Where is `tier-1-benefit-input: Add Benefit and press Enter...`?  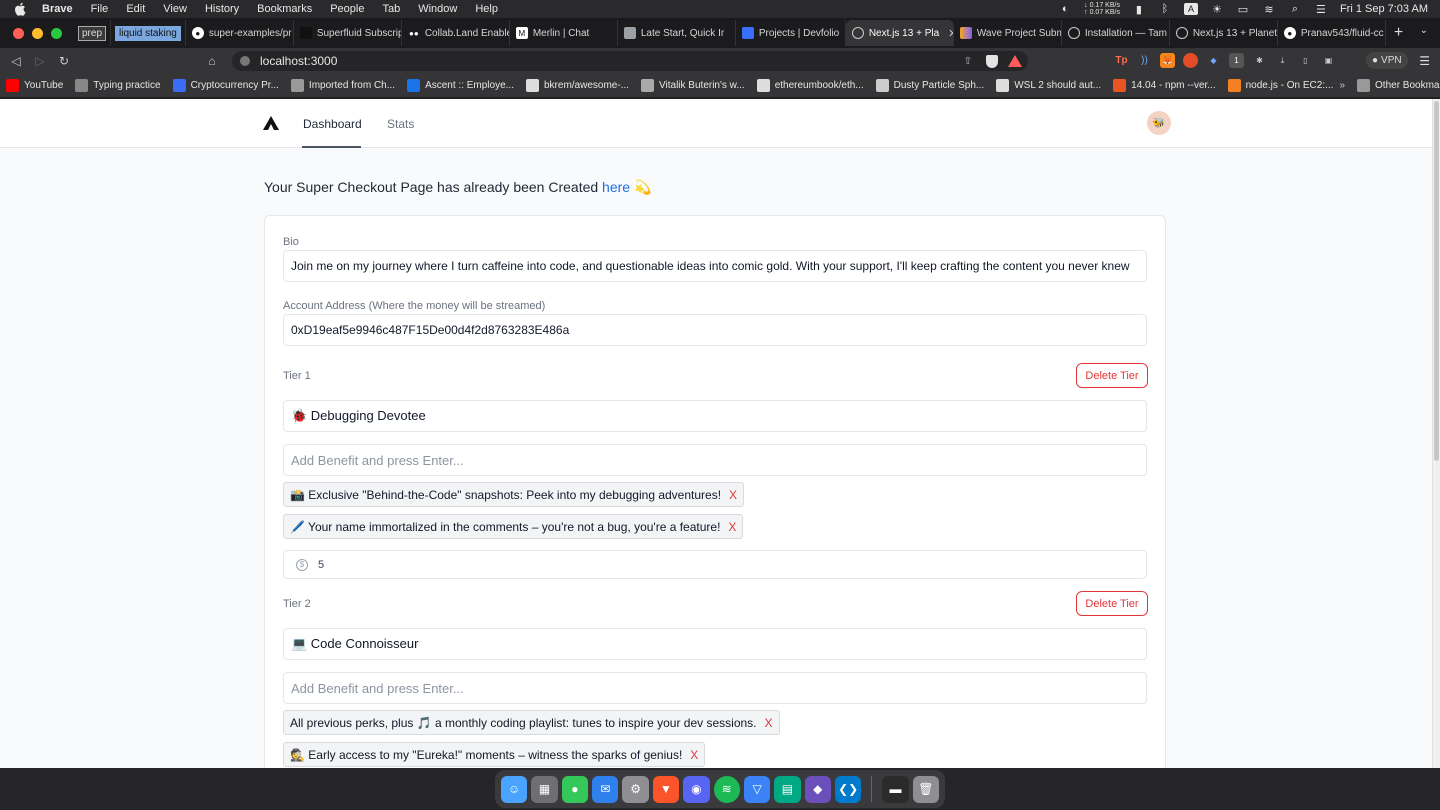
tier-1-benefit-input: Add Benefit and press Enter... is located at coordinates (715, 460).